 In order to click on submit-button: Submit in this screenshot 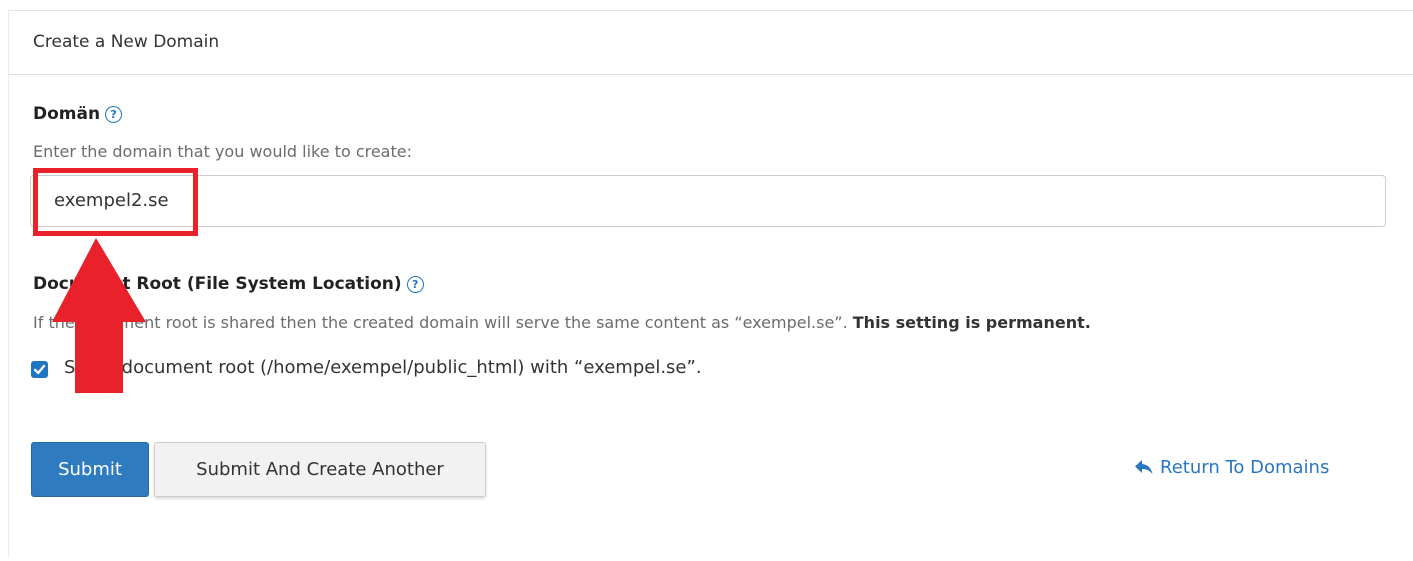, I will do `click(90, 469)`.